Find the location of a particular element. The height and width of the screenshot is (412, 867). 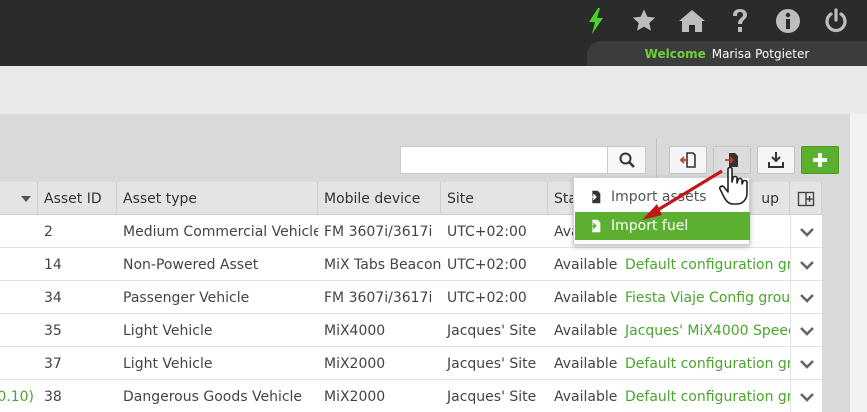

menu-item-label: Import fuel is located at coordinates (650, 226).